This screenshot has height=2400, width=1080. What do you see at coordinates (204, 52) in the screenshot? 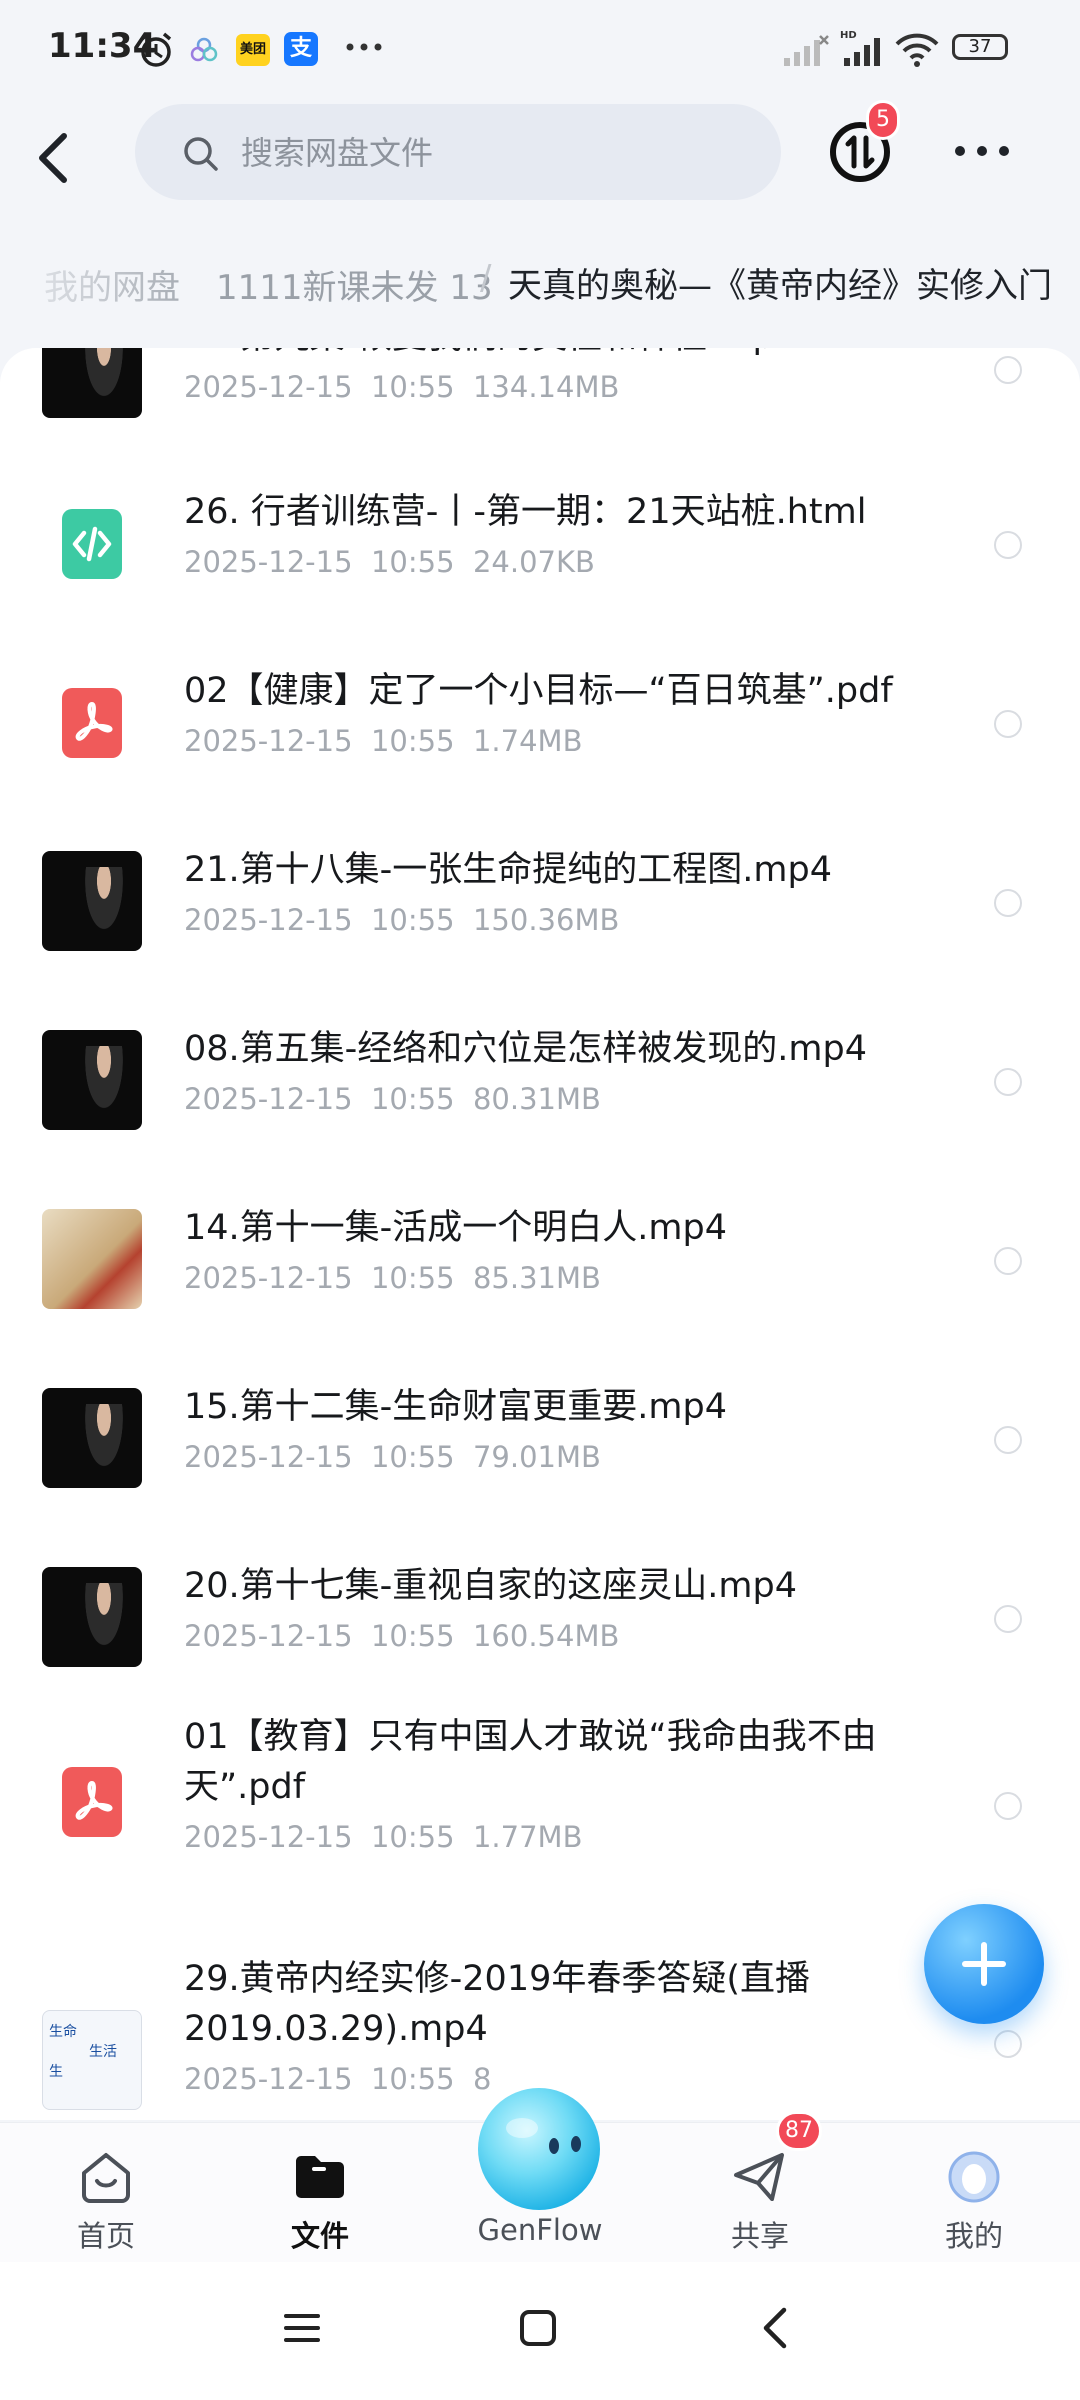
I see `weather-icon` at bounding box center [204, 52].